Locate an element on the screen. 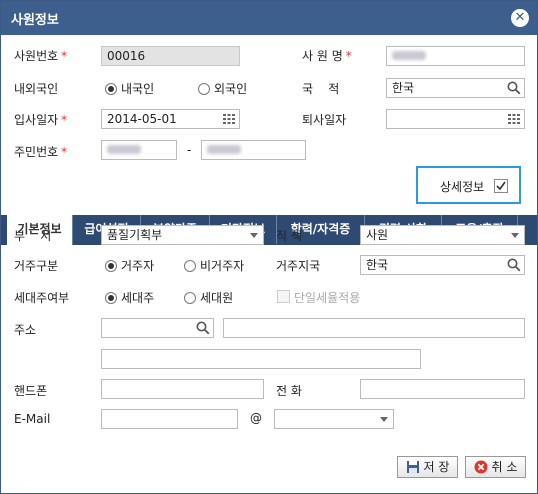 The image size is (538, 494). household-head-label: 세대주 is located at coordinates (138, 298).